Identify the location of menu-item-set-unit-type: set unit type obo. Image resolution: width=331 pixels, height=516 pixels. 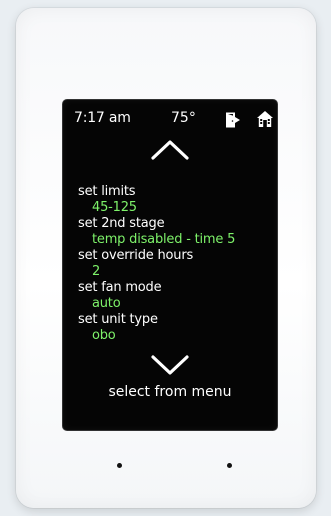
(175, 328).